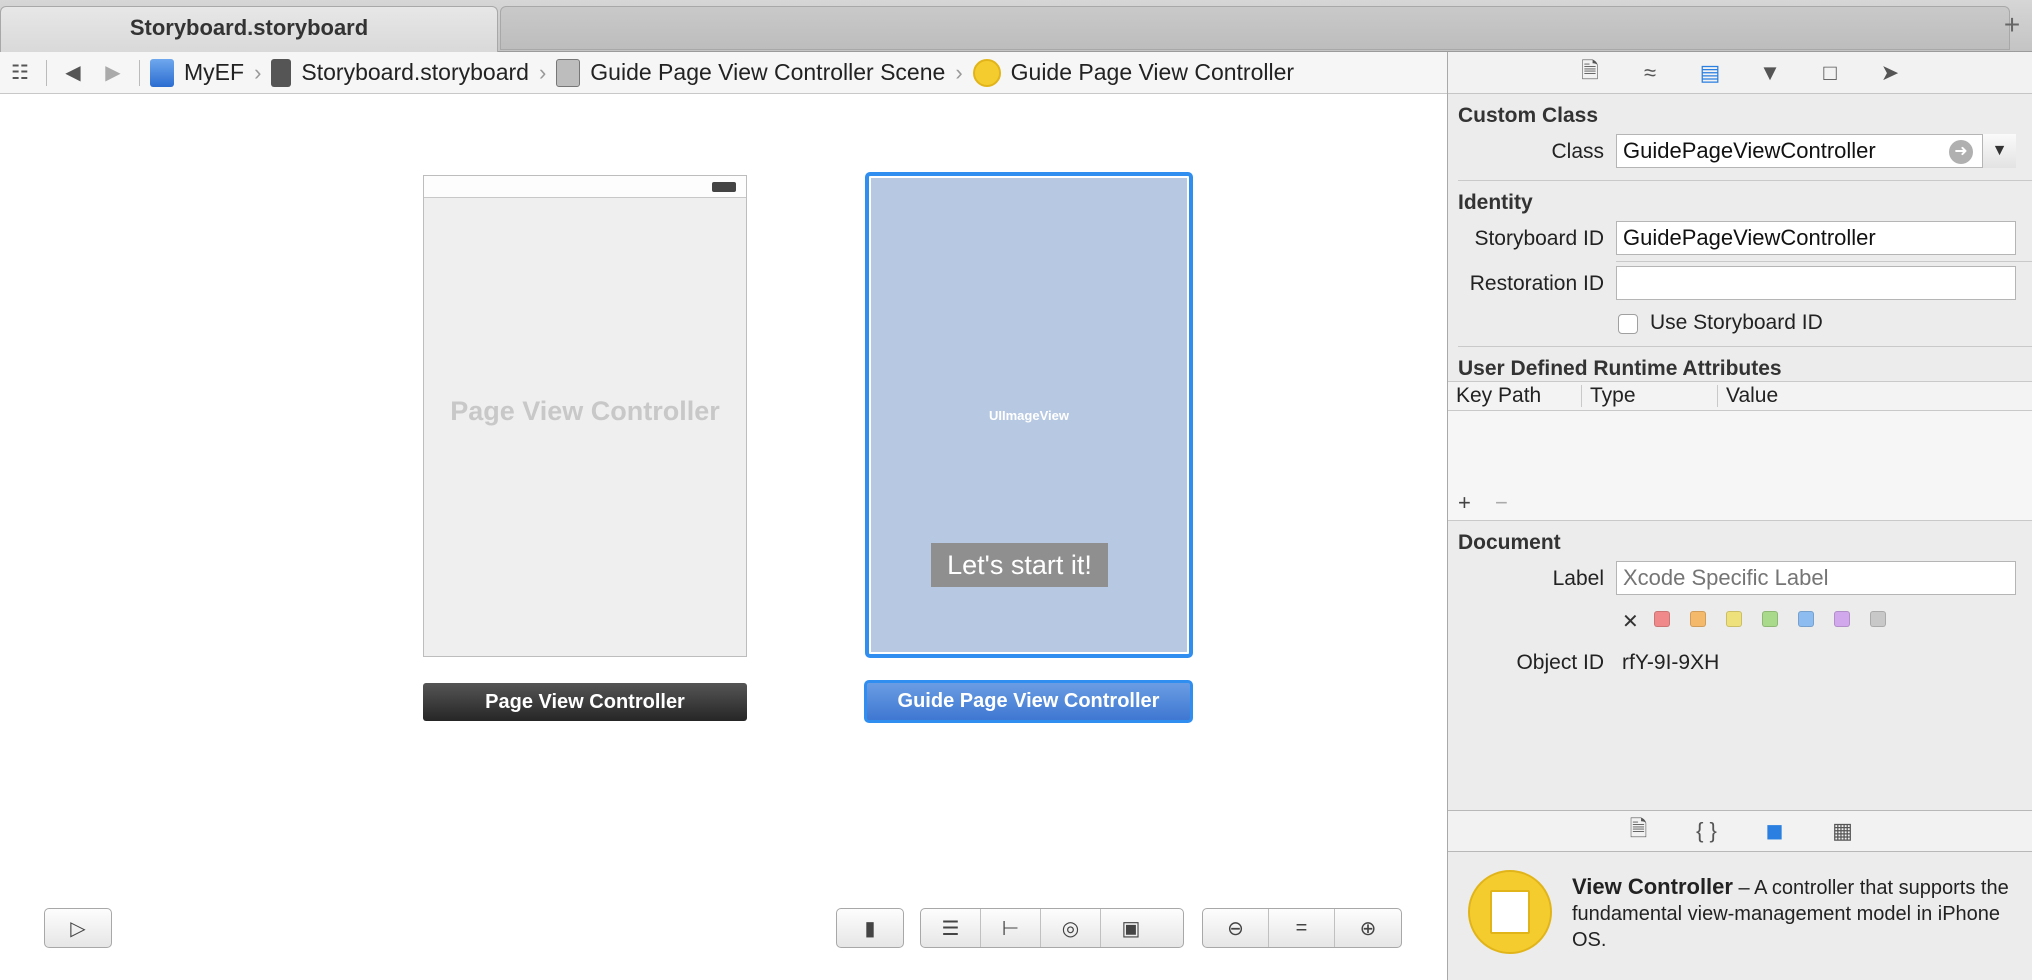 The height and width of the screenshot is (980, 2032). I want to click on label-row: Label, so click(1740, 579).